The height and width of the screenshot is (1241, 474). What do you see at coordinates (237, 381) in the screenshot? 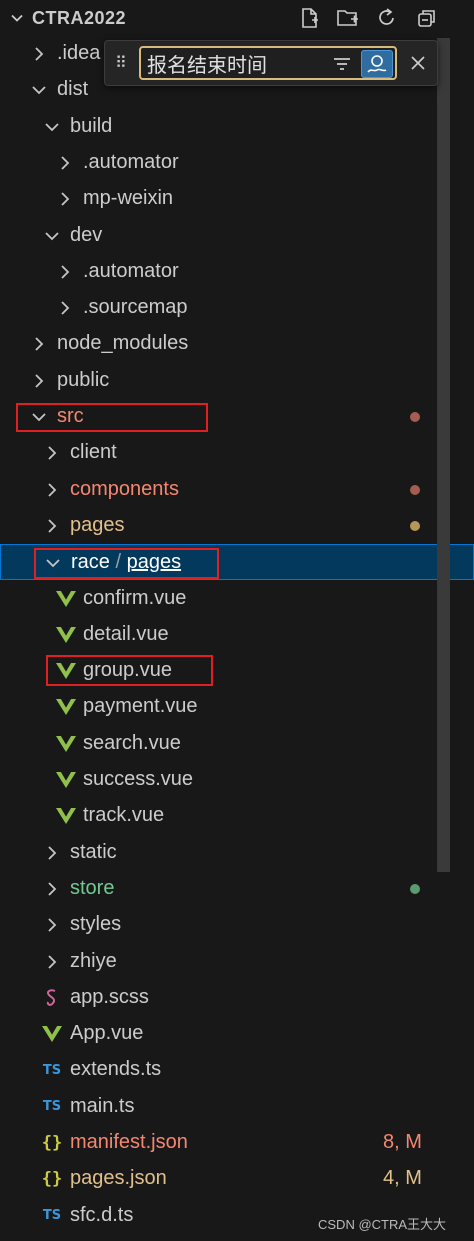
I see `tree-folder-row: public` at bounding box center [237, 381].